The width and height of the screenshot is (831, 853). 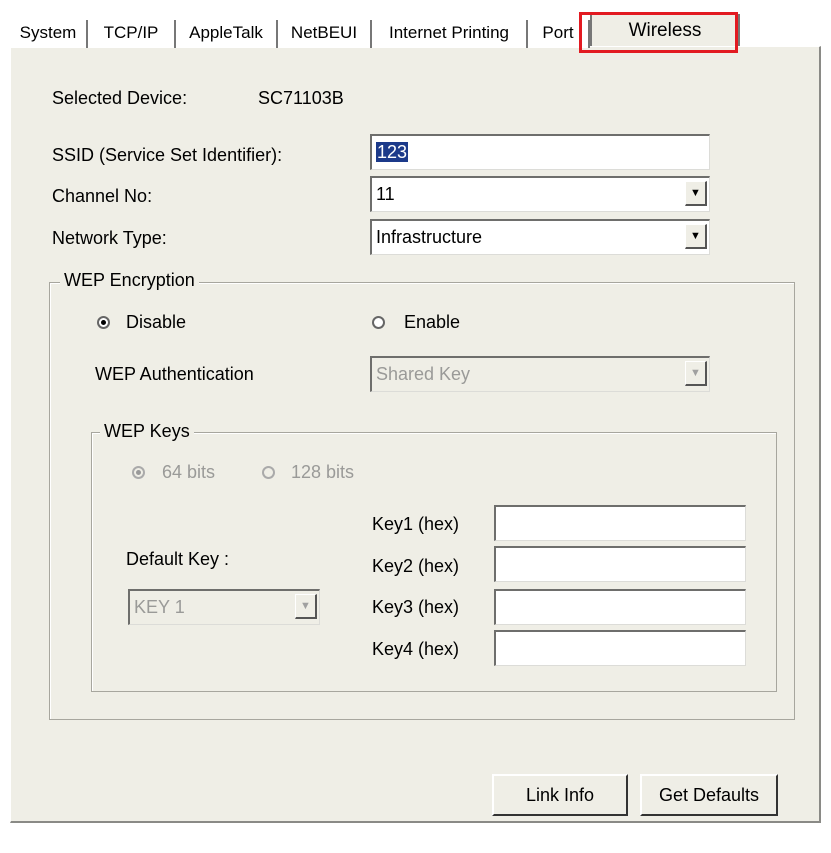 I want to click on enable-radio, so click(x=378, y=322).